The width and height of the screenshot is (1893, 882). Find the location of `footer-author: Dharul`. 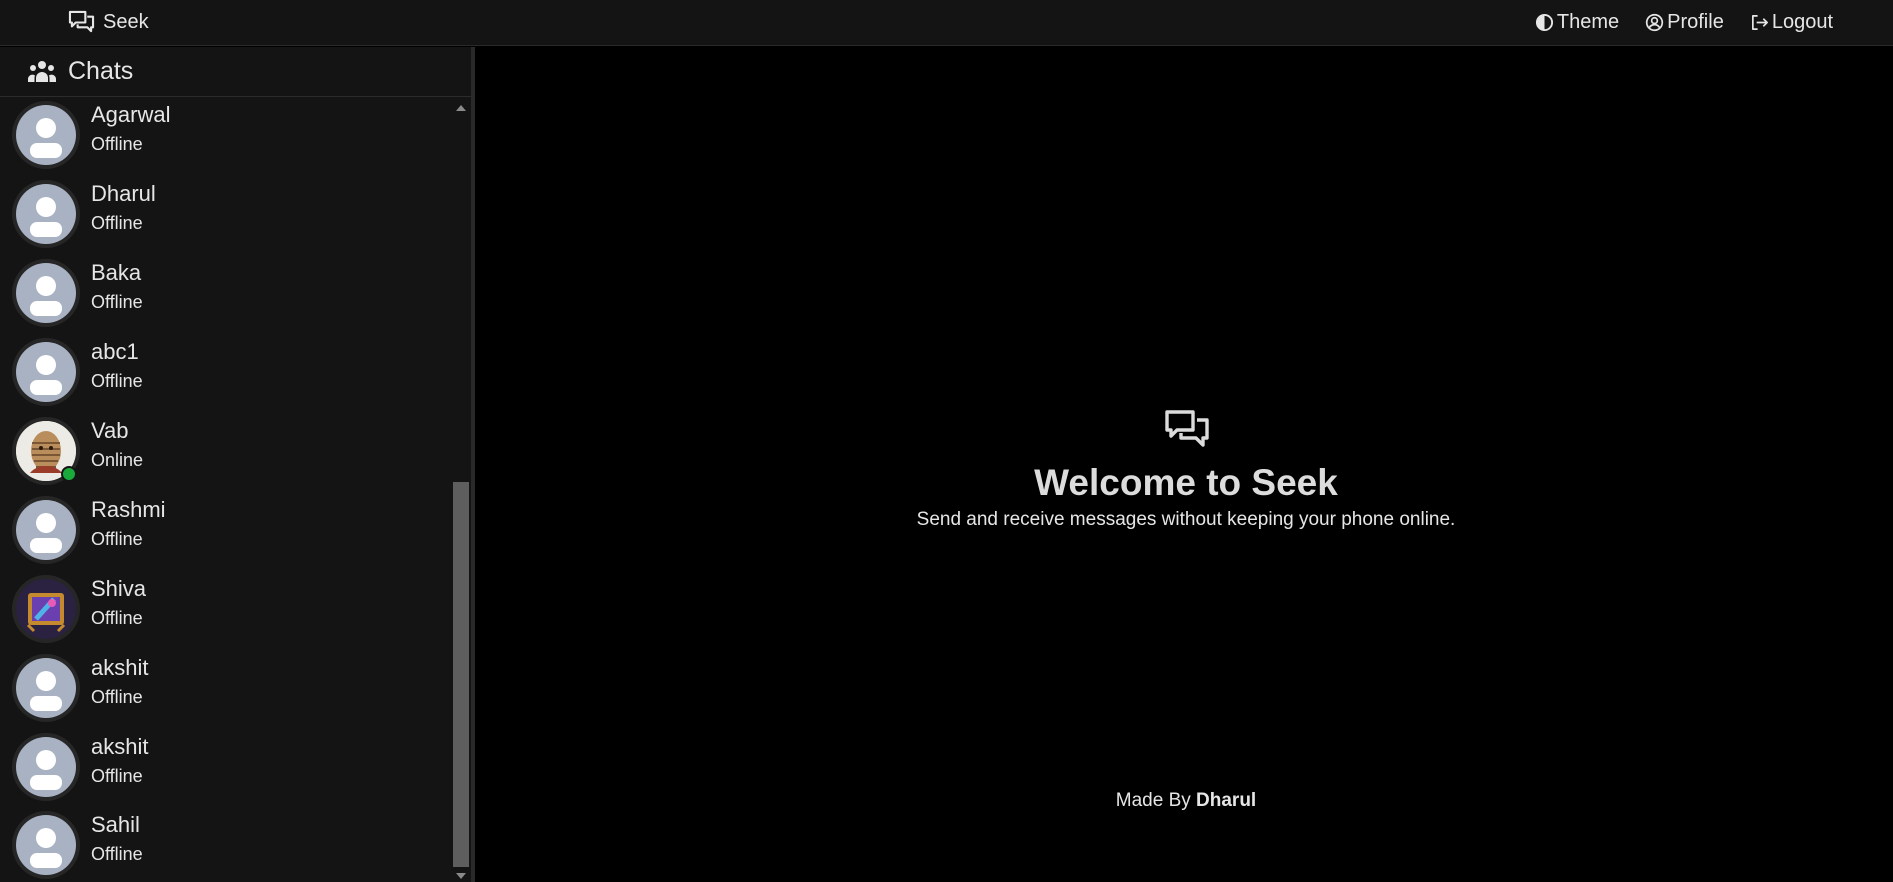

footer-author: Dharul is located at coordinates (1226, 800).